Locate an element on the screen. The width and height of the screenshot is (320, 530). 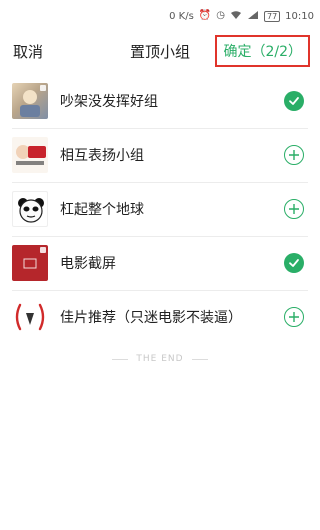
battery-icon: 77 is located at coordinates (272, 16).